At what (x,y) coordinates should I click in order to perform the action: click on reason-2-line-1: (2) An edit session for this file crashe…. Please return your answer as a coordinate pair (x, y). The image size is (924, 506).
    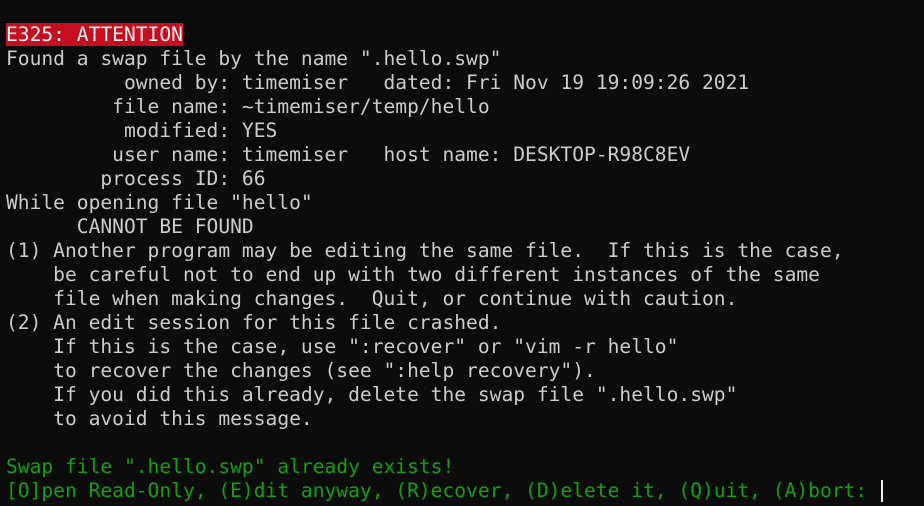
    Looking at the image, I should click on (254, 322).